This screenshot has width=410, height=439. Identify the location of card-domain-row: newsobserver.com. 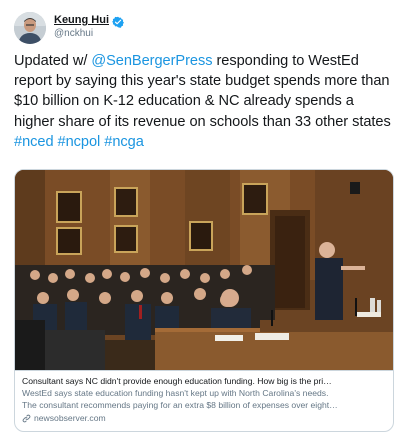
(203, 418).